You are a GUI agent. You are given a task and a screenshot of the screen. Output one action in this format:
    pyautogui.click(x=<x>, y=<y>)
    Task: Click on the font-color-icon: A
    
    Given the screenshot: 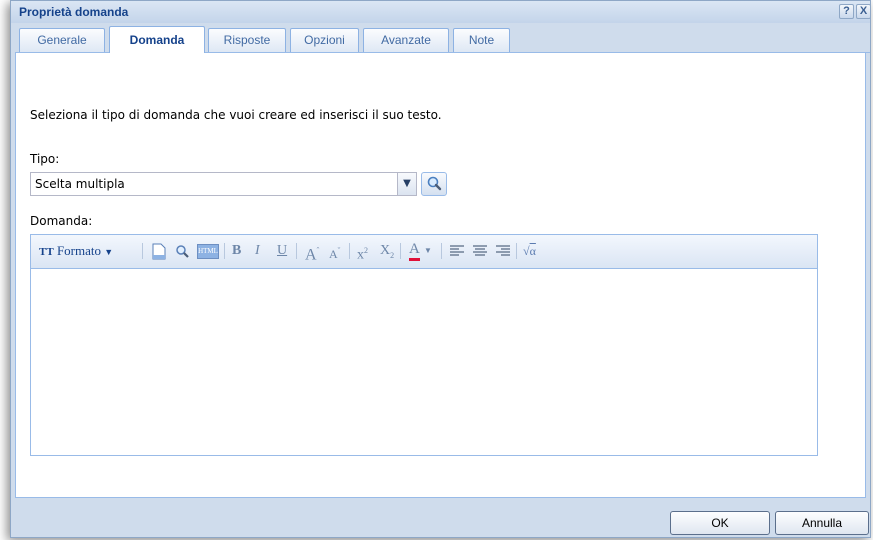 What is the action you would take?
    pyautogui.click(x=414, y=251)
    